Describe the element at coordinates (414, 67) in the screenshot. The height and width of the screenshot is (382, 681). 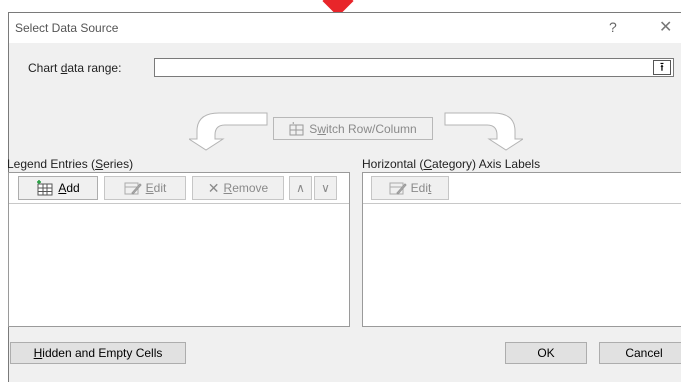
I see `chart-data-range-input: ⭱` at that location.